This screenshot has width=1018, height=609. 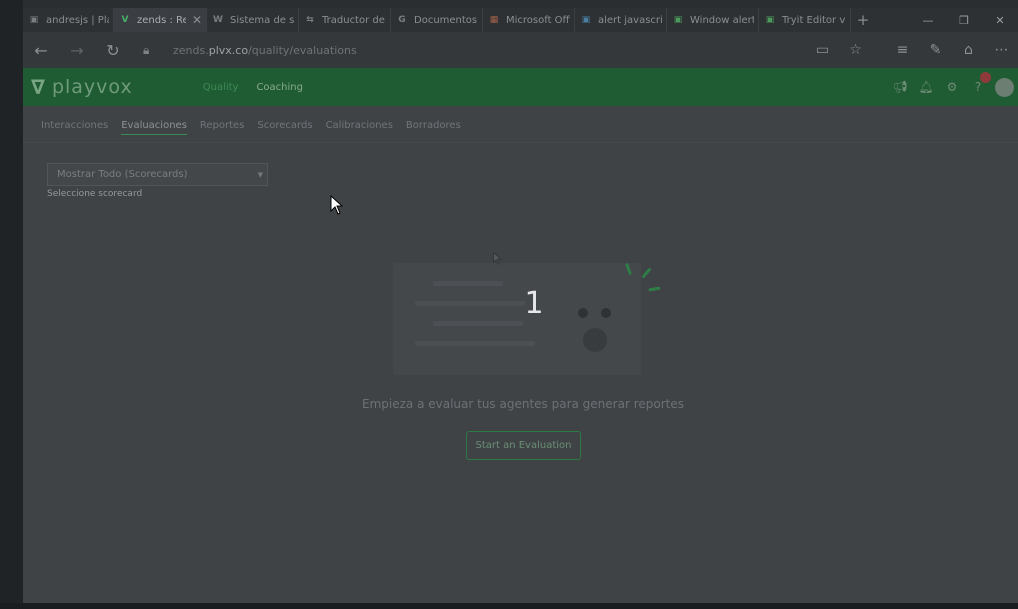 I want to click on header-icons: 📢︎ 🔔︎ ⚙ ?, so click(x=952, y=87).